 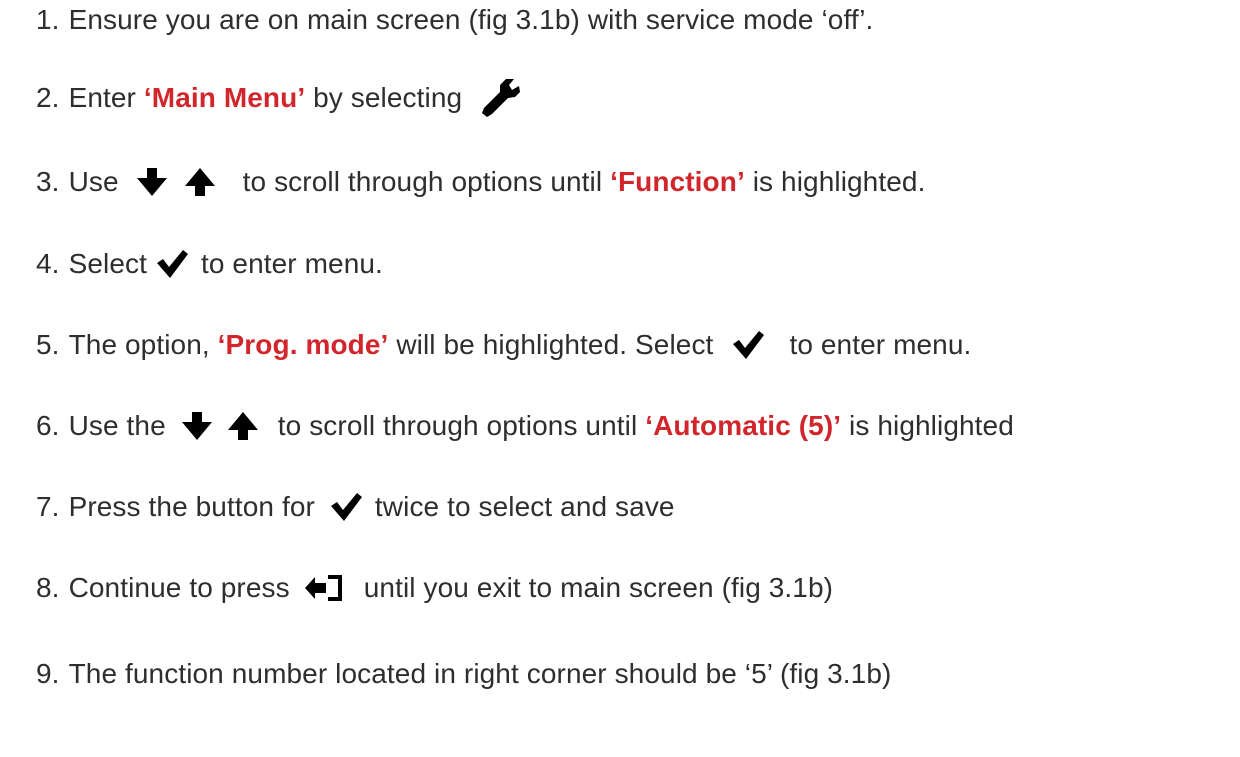 What do you see at coordinates (598, 587) in the screenshot?
I see `step-text: until you exit to main screen (fig 3.1b)` at bounding box center [598, 587].